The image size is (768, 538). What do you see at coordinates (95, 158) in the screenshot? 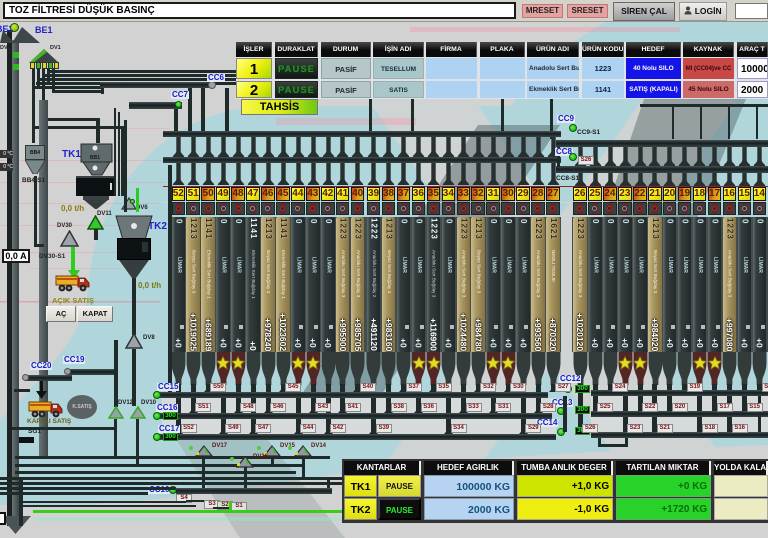
I see `svg-text: BB1` at bounding box center [95, 158].